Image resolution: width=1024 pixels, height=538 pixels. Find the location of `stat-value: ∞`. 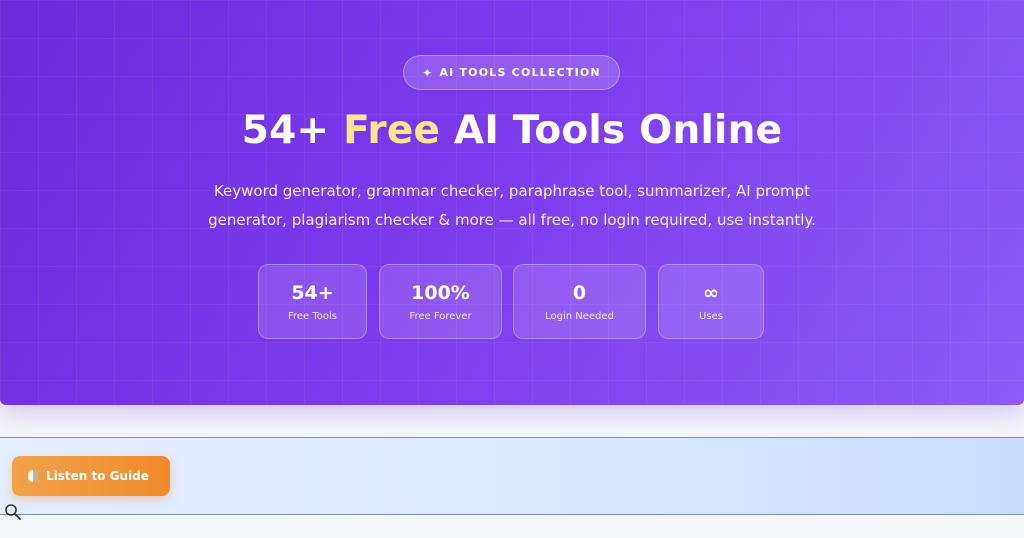

stat-value: ∞ is located at coordinates (711, 293).